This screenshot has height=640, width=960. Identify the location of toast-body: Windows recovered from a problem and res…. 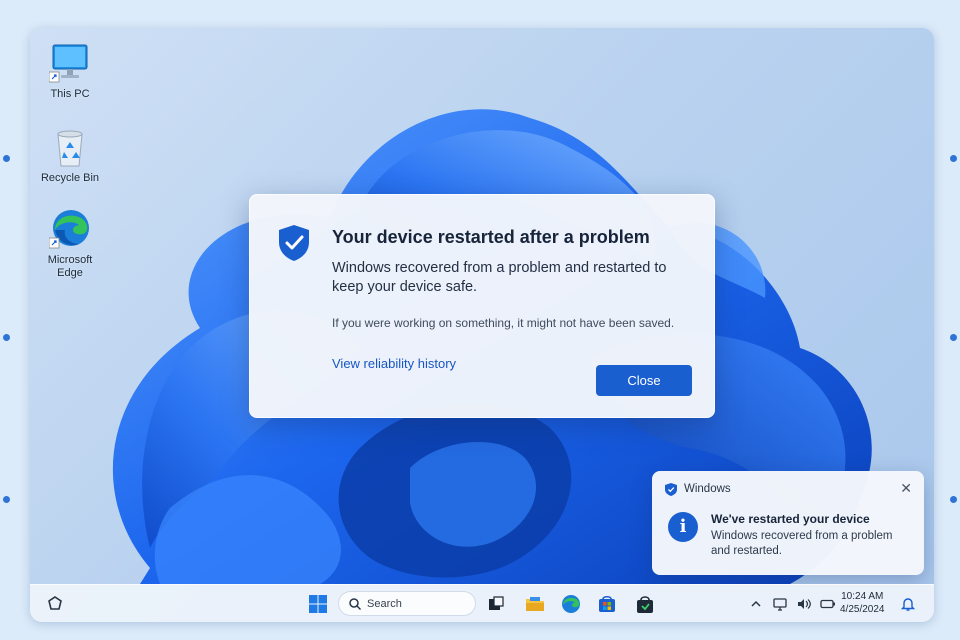
(802, 543).